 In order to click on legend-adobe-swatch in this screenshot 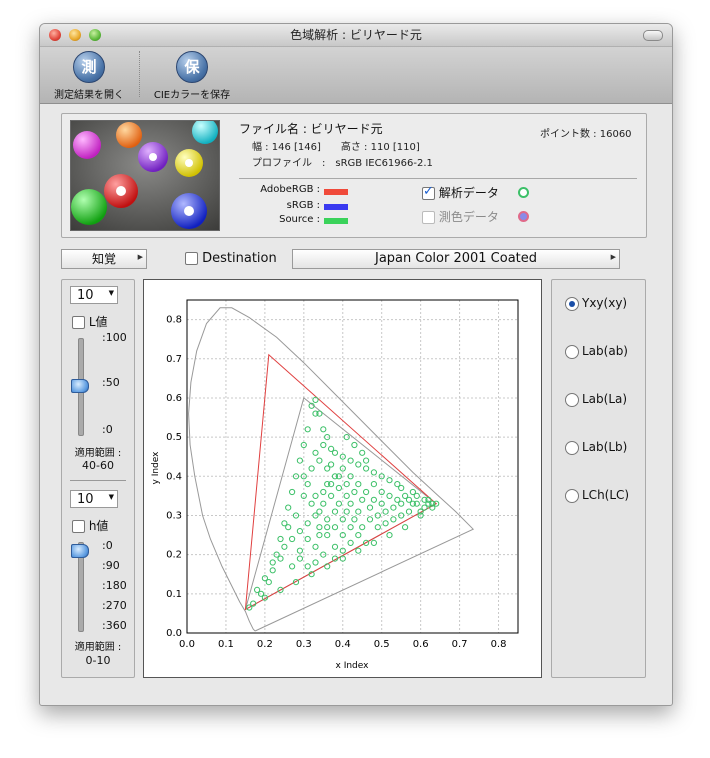, I will do `click(336, 192)`.